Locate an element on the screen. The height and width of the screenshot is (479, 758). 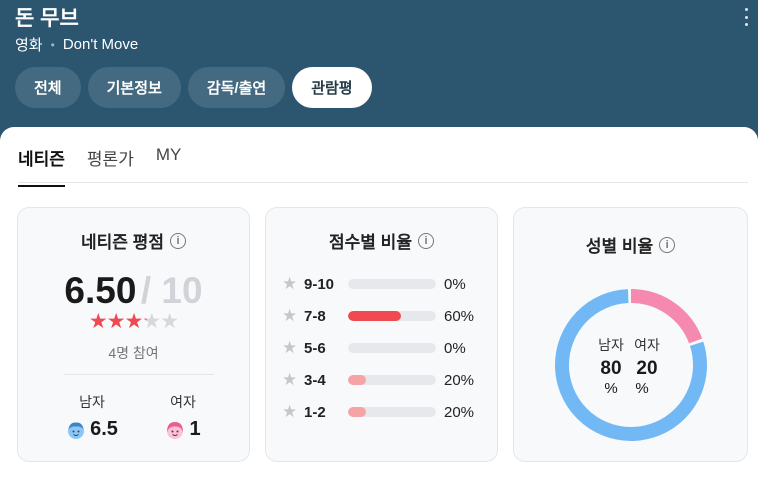
score-range-label: 3-4 is located at coordinates (315, 380).